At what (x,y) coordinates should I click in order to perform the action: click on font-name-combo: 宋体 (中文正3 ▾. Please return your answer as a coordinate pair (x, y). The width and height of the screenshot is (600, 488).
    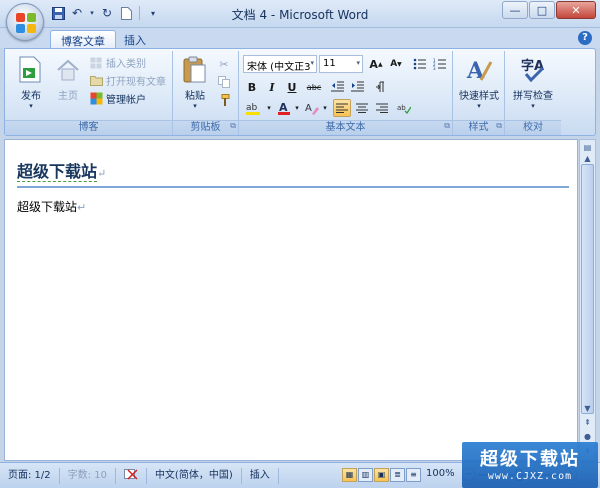
    Looking at the image, I should click on (280, 64).